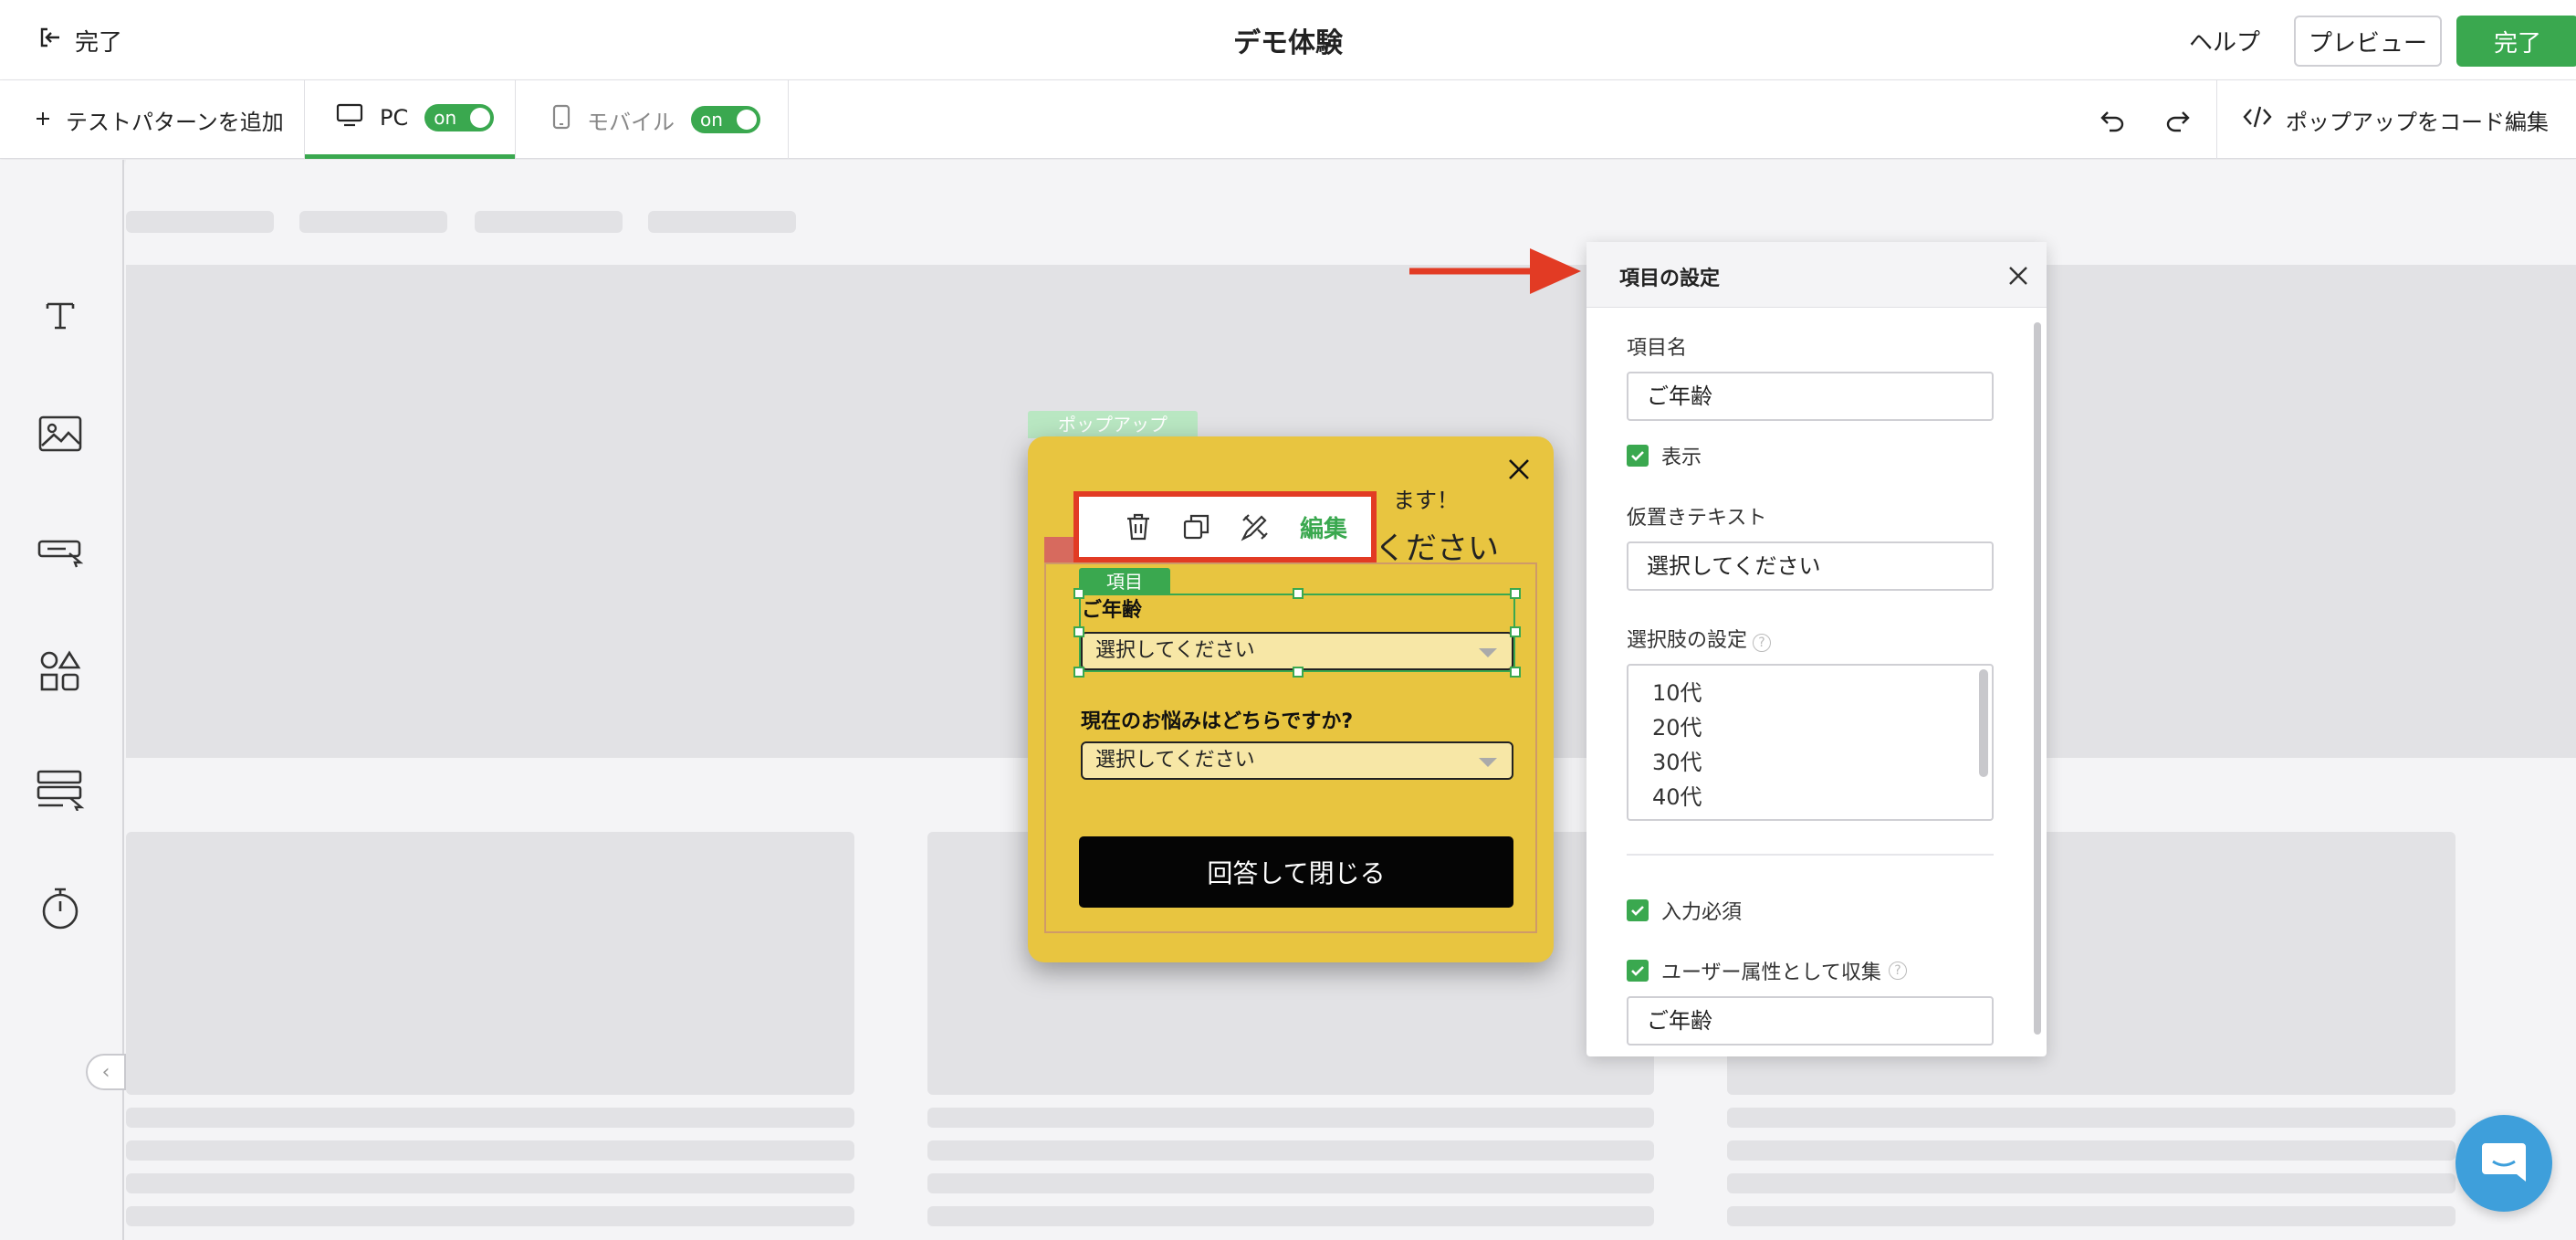 The width and height of the screenshot is (2576, 1240). I want to click on option-item: 20代, so click(1677, 728).